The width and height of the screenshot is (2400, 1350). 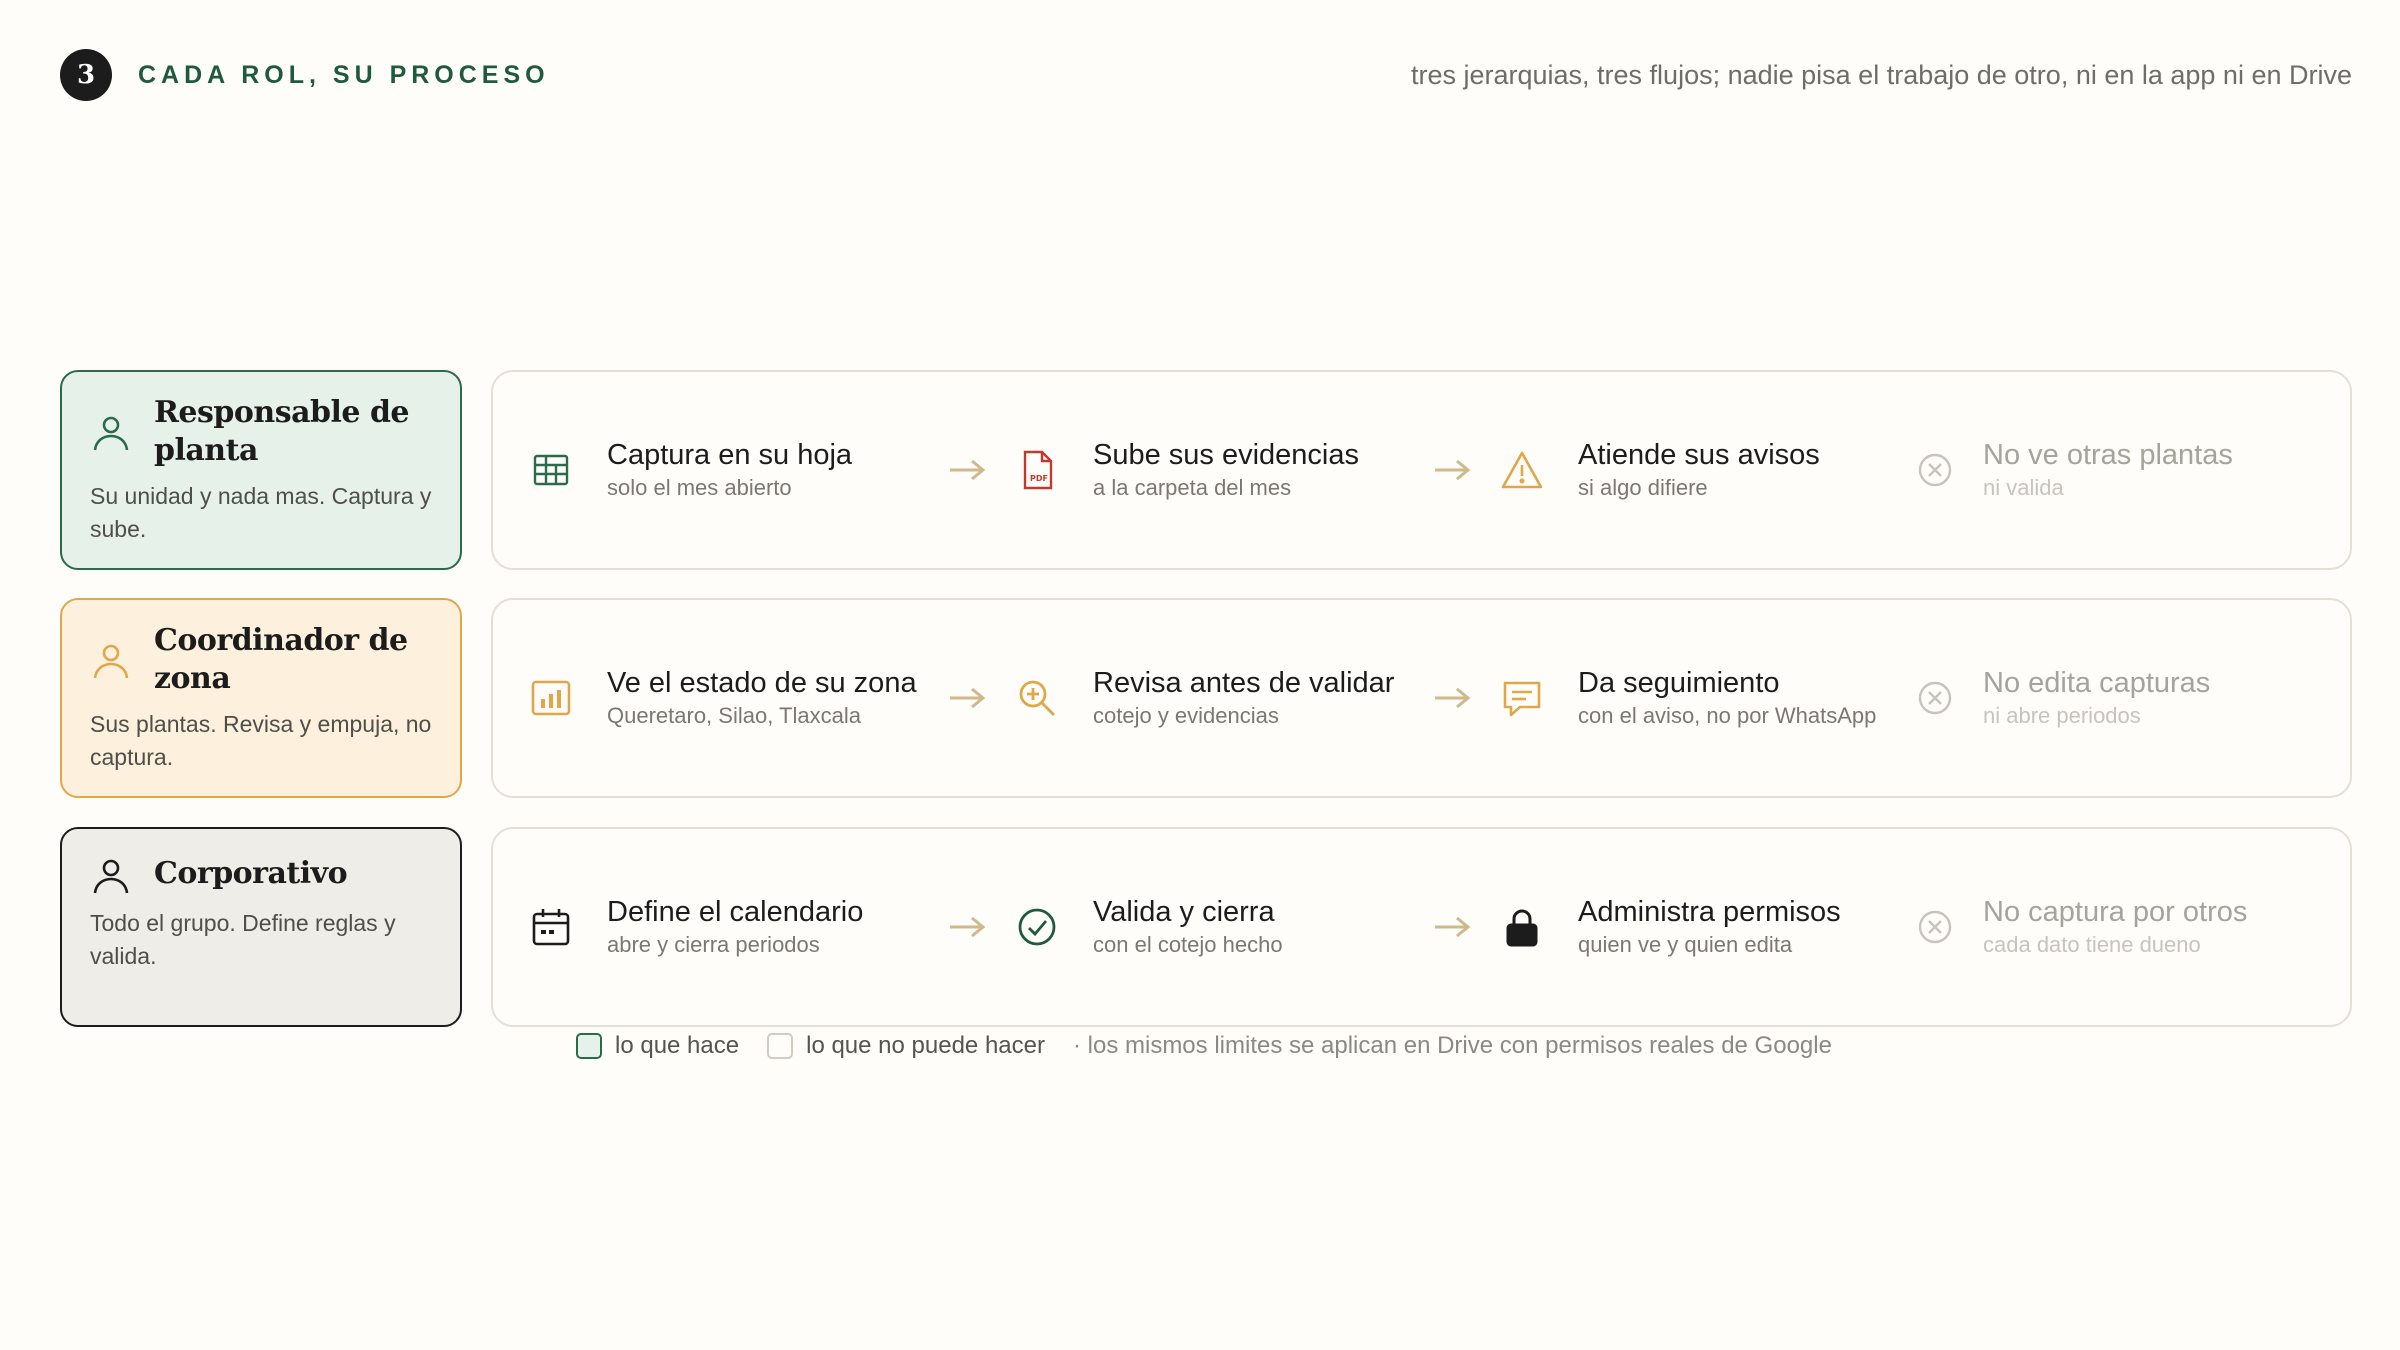 I want to click on role-name: Responsable de planta, so click(x=282, y=431).